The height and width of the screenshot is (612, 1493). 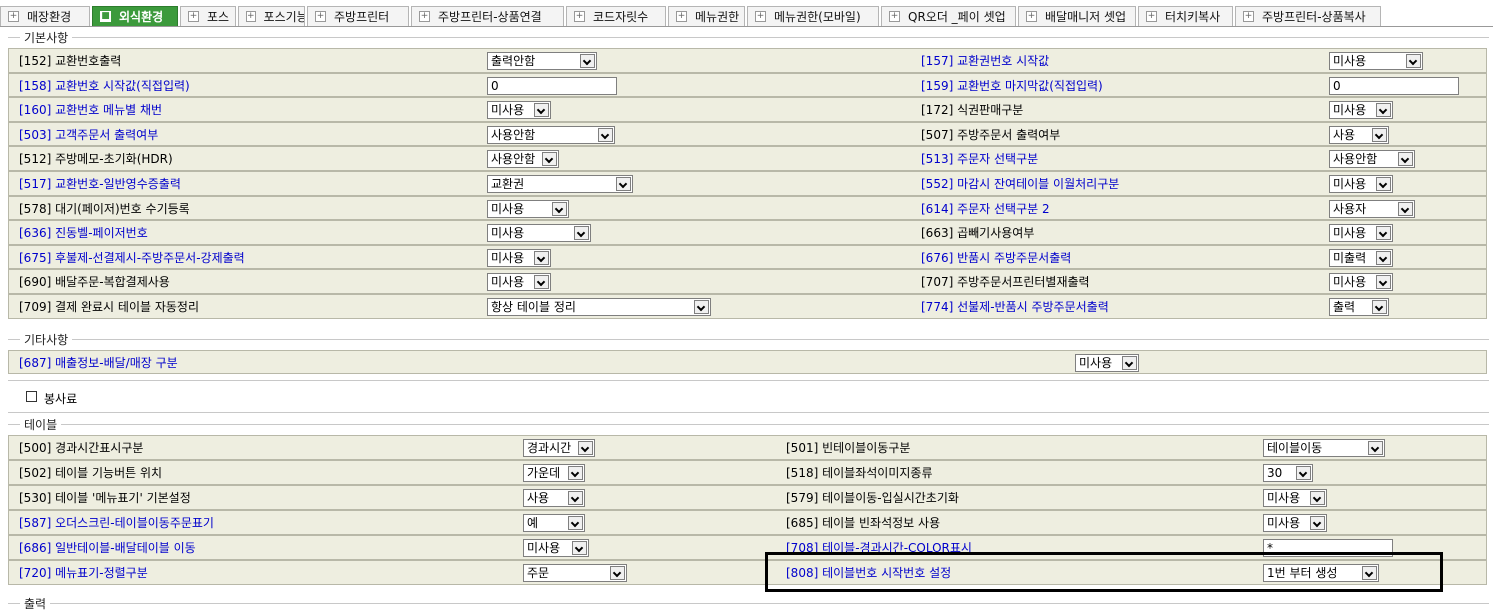 What do you see at coordinates (90, 110) in the screenshot?
I see `setting-label: [160] 교환번호 메뉴별 채번` at bounding box center [90, 110].